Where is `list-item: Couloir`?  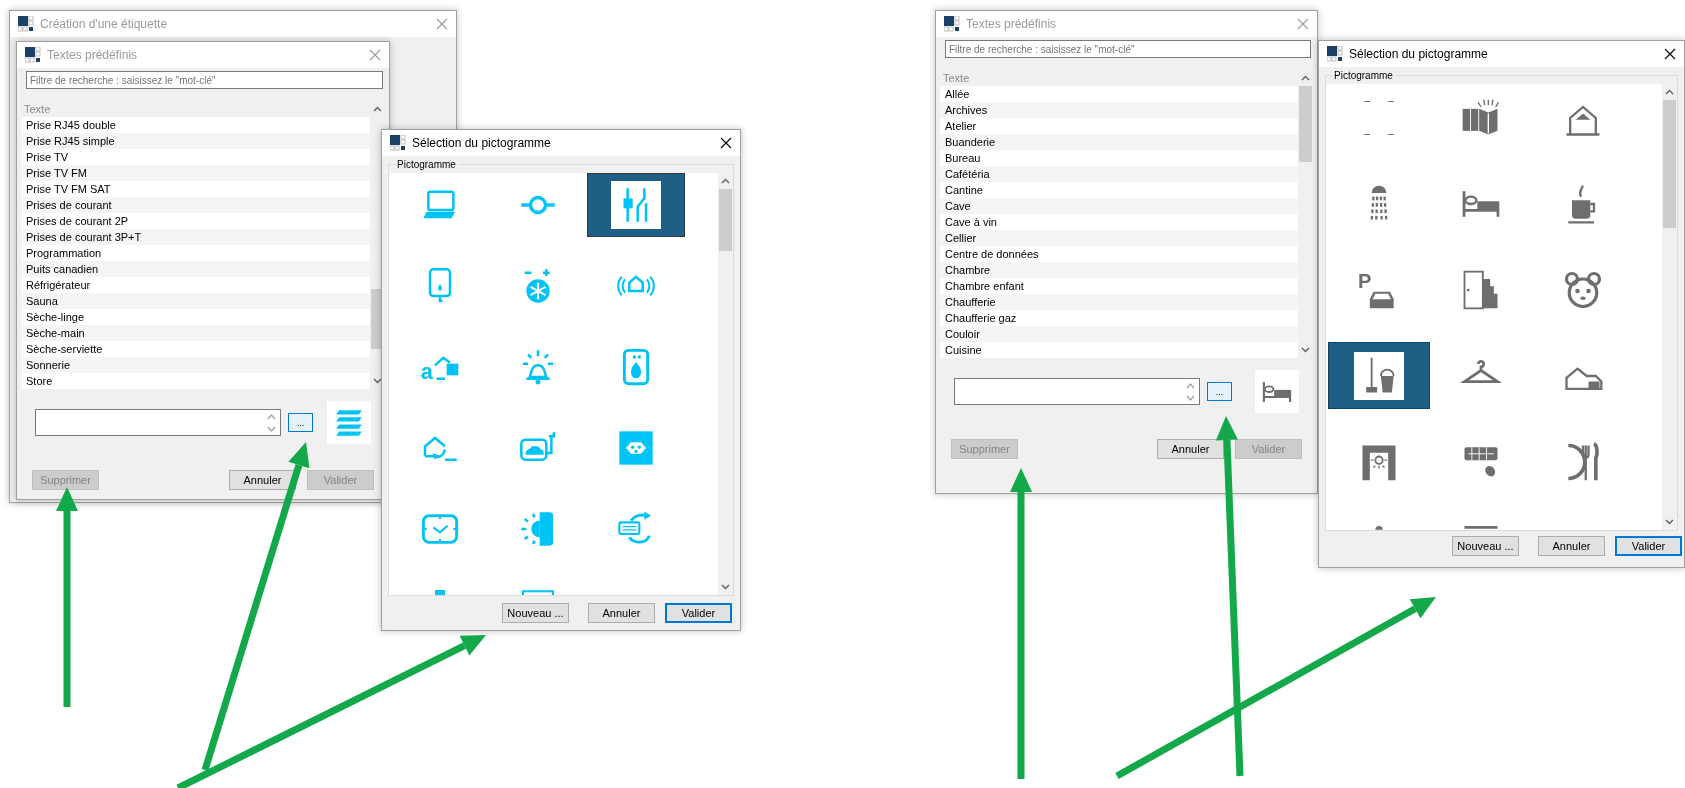
list-item: Couloir is located at coordinates (1119, 334).